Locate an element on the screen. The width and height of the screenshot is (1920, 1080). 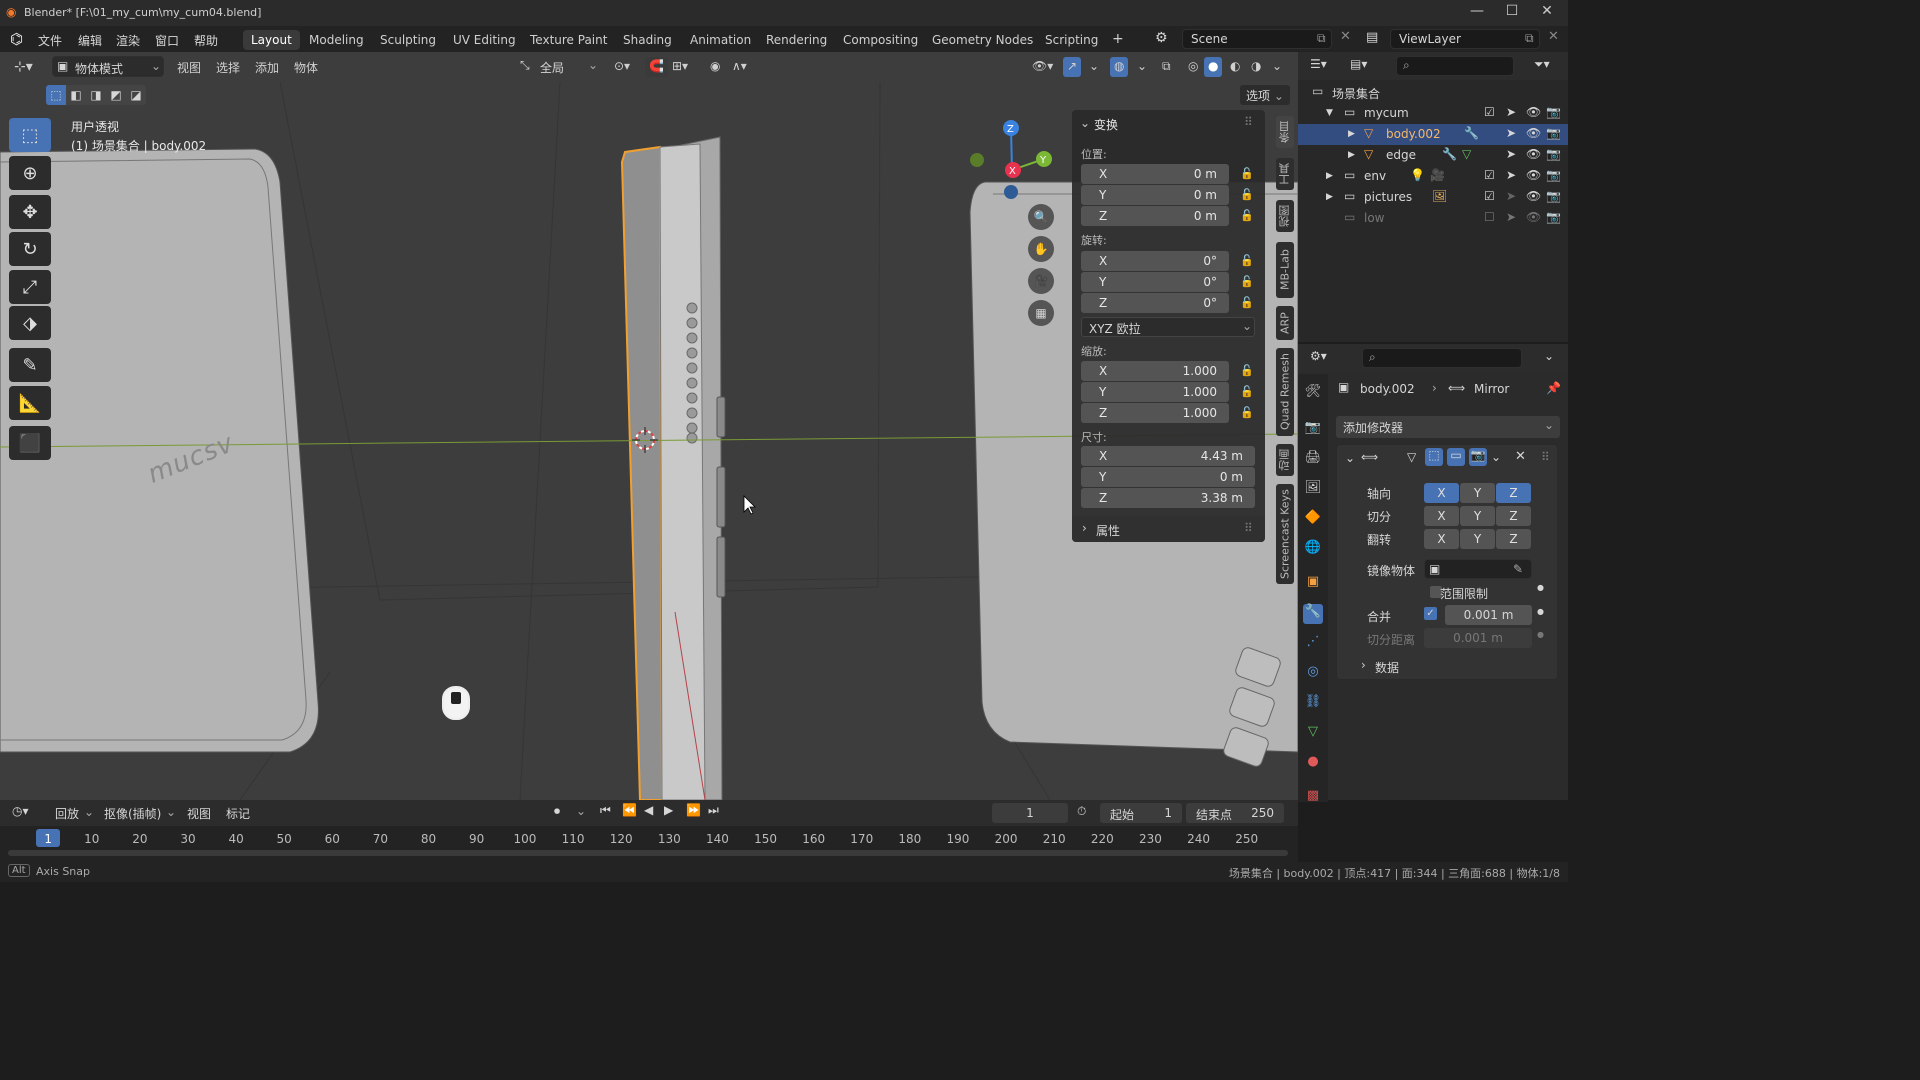
next-keyframe-icon: ⏩ is located at coordinates (693, 810).